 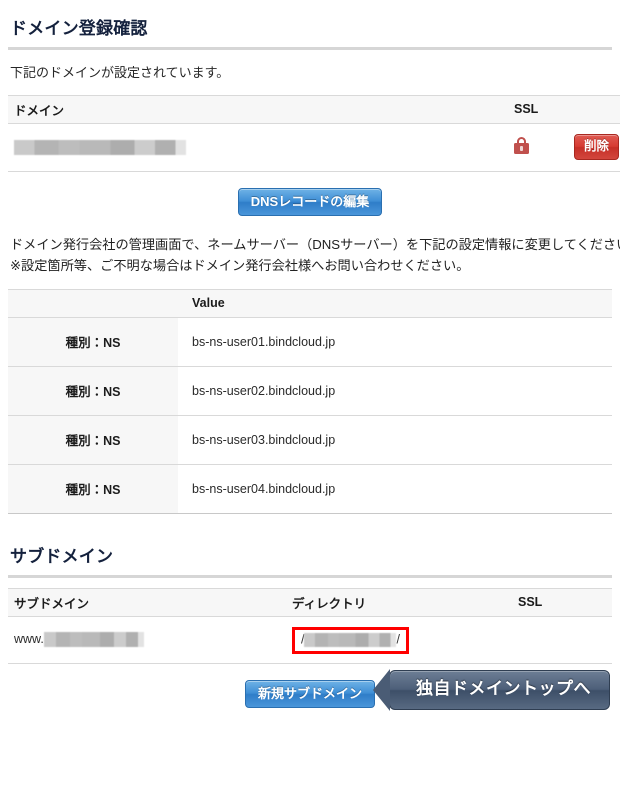 I want to click on table-row: 種別：NS bs-ns-user03.bindcloud.jp, so click(x=310, y=440).